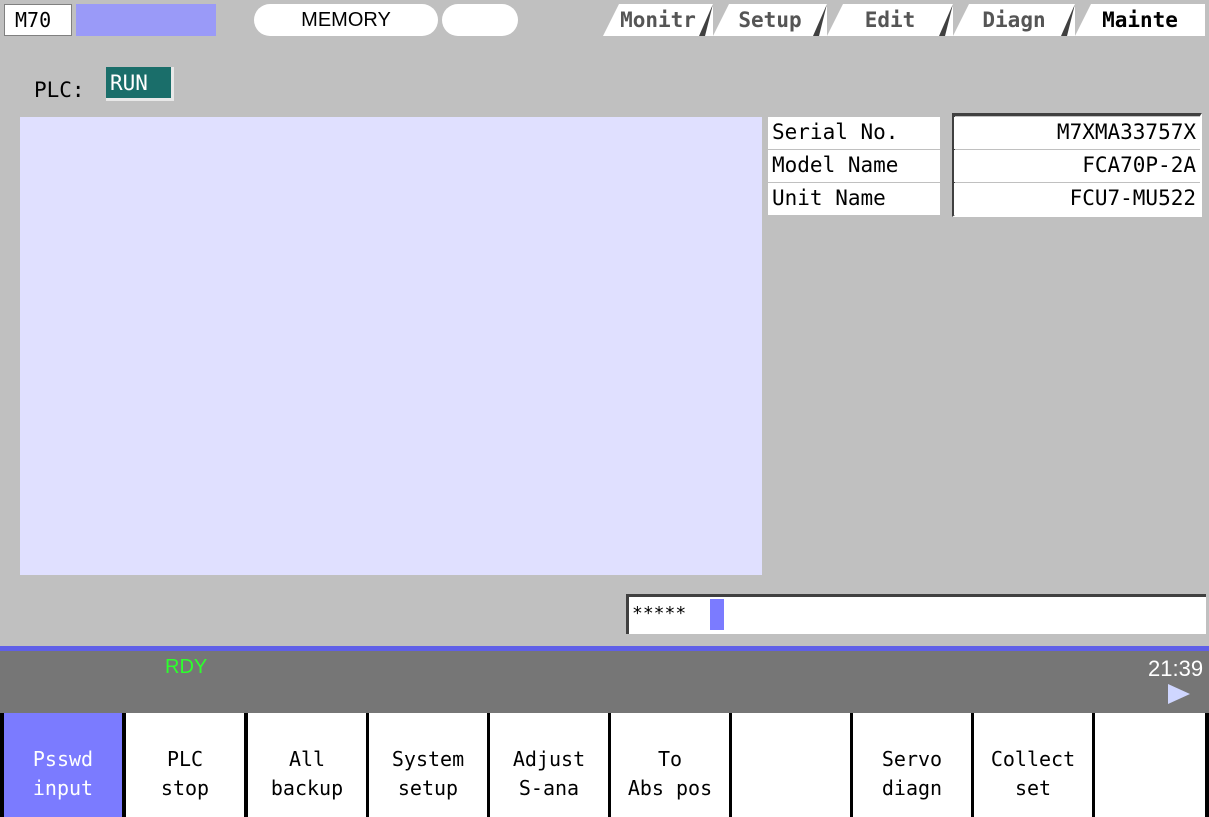 Image resolution: width=1209 pixels, height=817 pixels. What do you see at coordinates (659, 613) in the screenshot?
I see `password-input-text: *****` at bounding box center [659, 613].